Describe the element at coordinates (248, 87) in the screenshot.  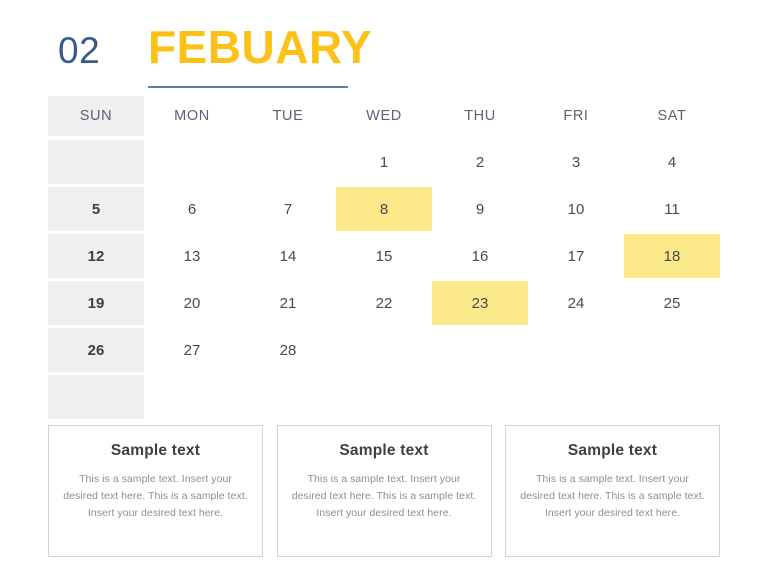
I see `title-underline` at that location.